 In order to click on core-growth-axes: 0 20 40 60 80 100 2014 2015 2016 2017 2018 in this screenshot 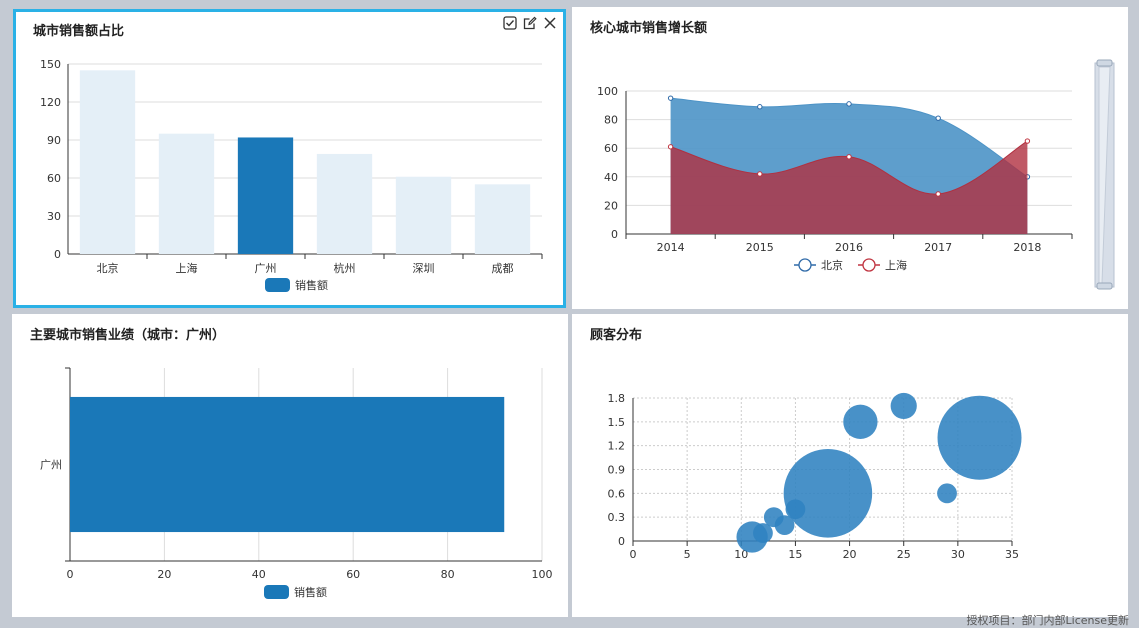, I will do `click(835, 169)`.